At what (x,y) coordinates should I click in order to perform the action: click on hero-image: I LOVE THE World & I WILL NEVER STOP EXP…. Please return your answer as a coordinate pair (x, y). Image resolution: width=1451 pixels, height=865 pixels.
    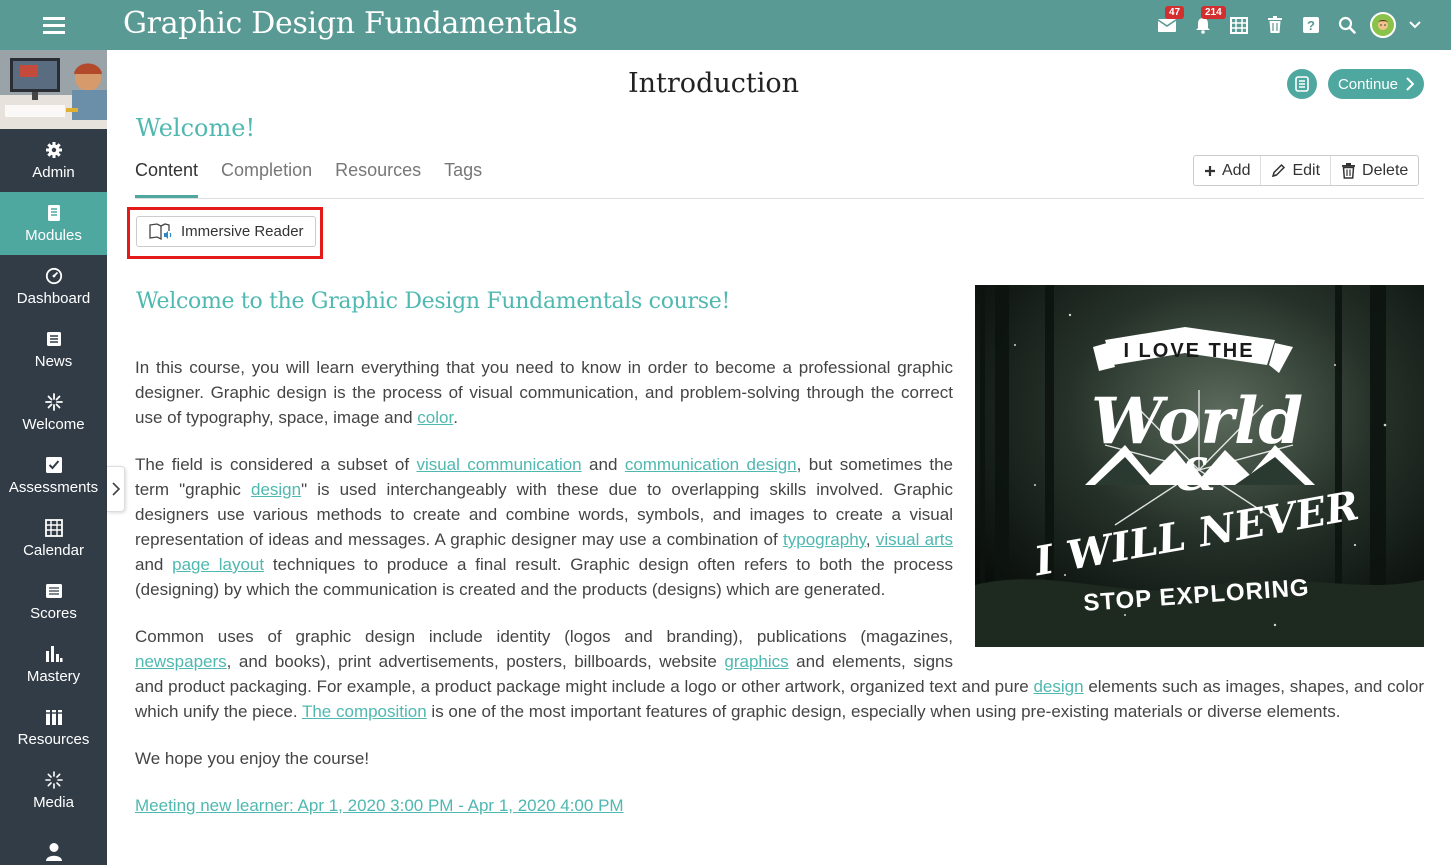
    Looking at the image, I should click on (1199, 466).